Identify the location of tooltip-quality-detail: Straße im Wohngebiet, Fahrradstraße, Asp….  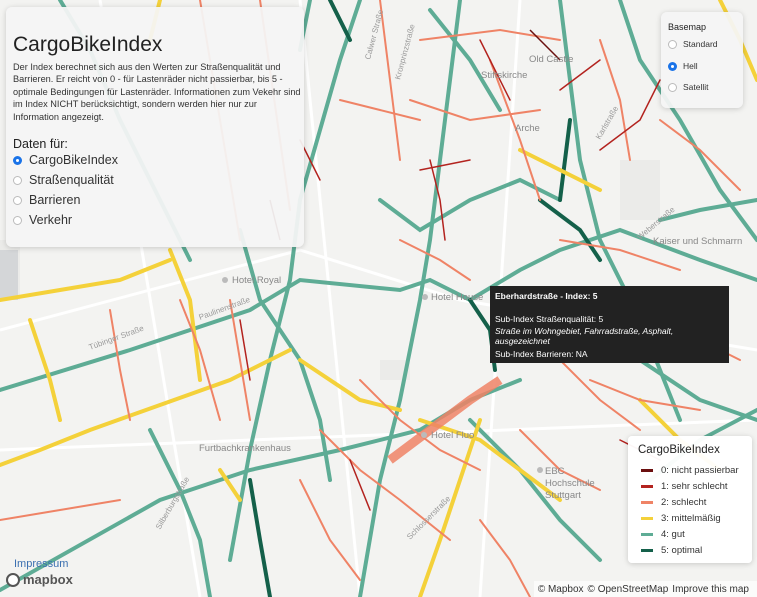
(584, 336).